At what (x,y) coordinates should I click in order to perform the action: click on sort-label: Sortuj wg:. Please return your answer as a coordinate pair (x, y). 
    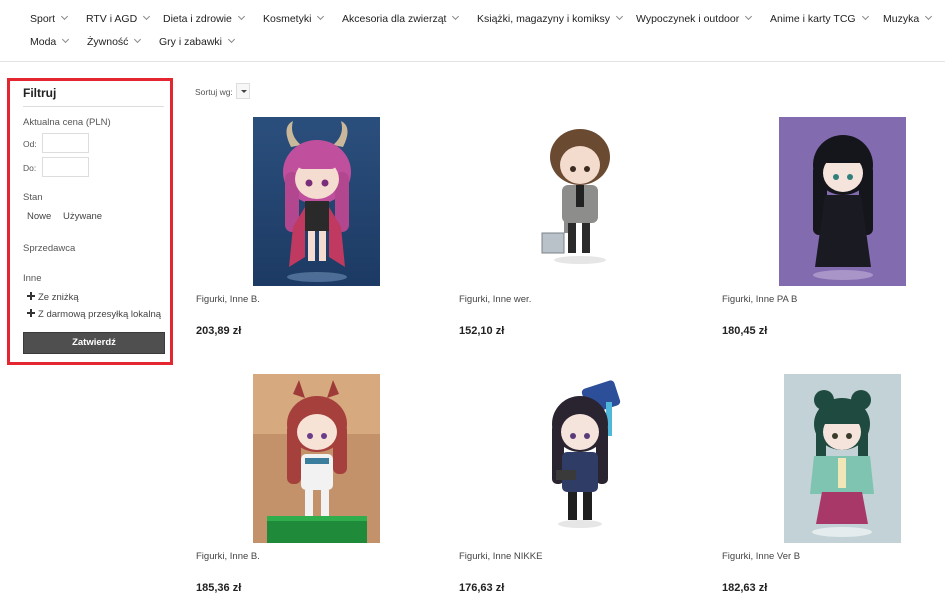
    Looking at the image, I should click on (214, 92).